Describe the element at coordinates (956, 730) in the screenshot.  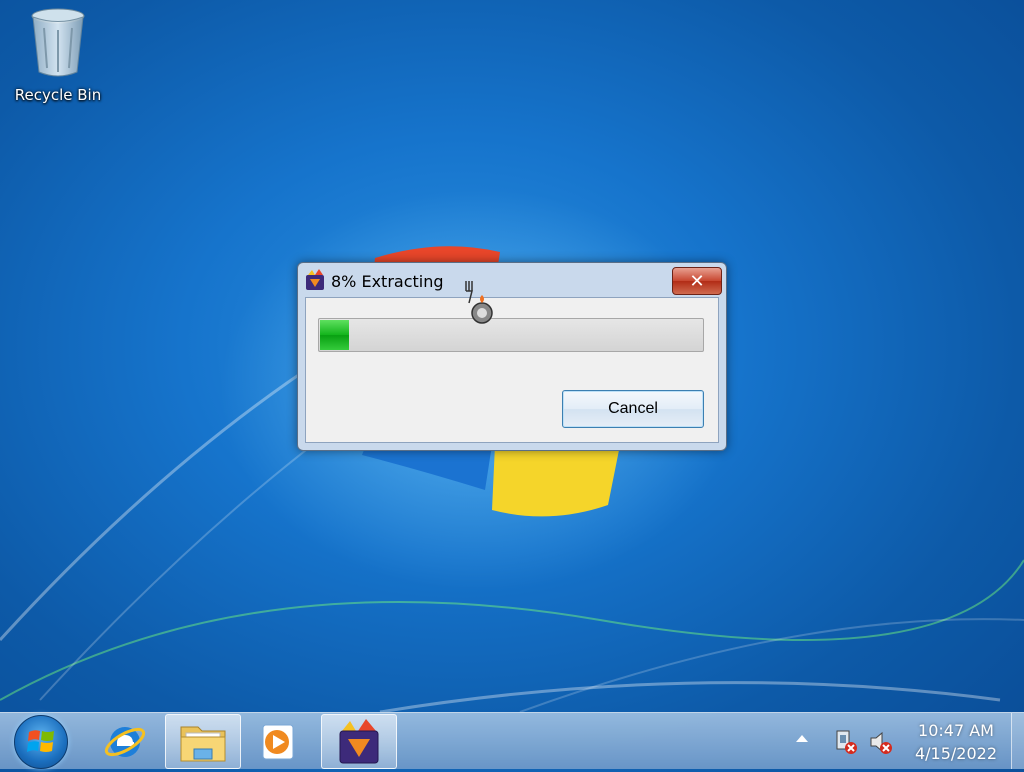
I see `clock-time: 10:47 AM` at that location.